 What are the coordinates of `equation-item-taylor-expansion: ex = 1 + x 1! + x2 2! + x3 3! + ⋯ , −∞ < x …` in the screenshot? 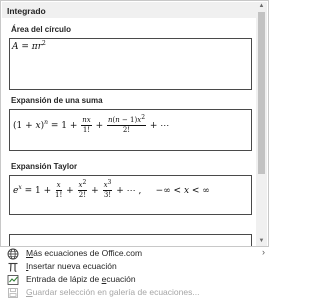 It's located at (130, 195).